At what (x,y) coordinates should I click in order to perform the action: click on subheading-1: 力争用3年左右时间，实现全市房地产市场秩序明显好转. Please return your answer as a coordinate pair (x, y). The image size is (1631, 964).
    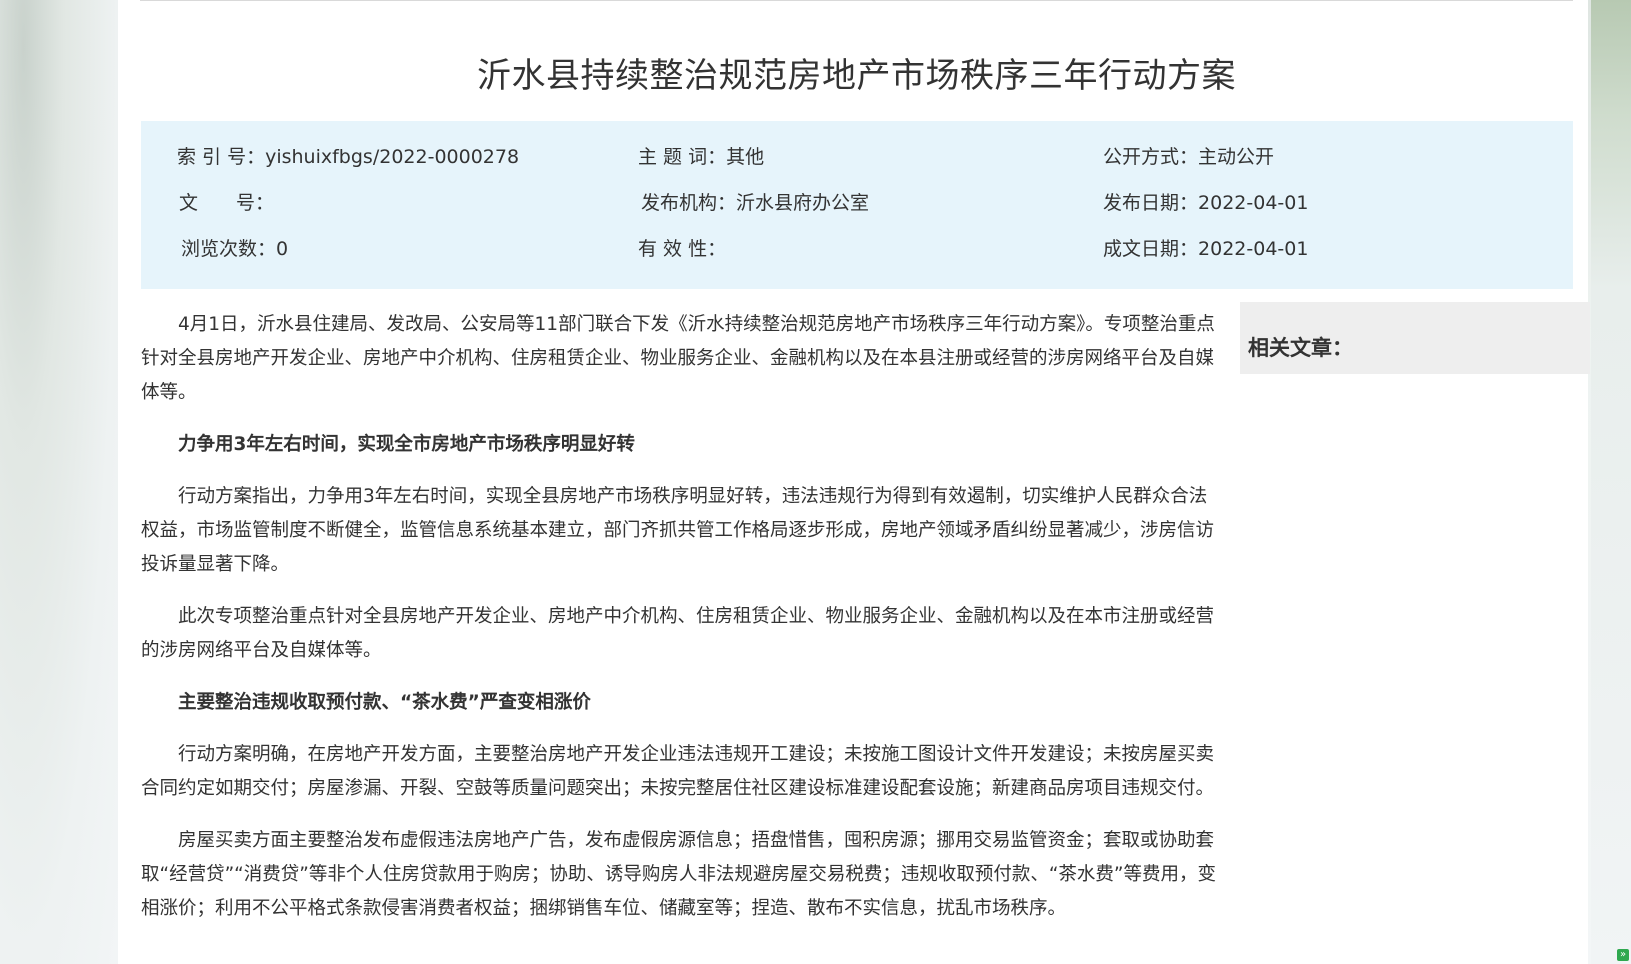
    Looking at the image, I should click on (406, 444).